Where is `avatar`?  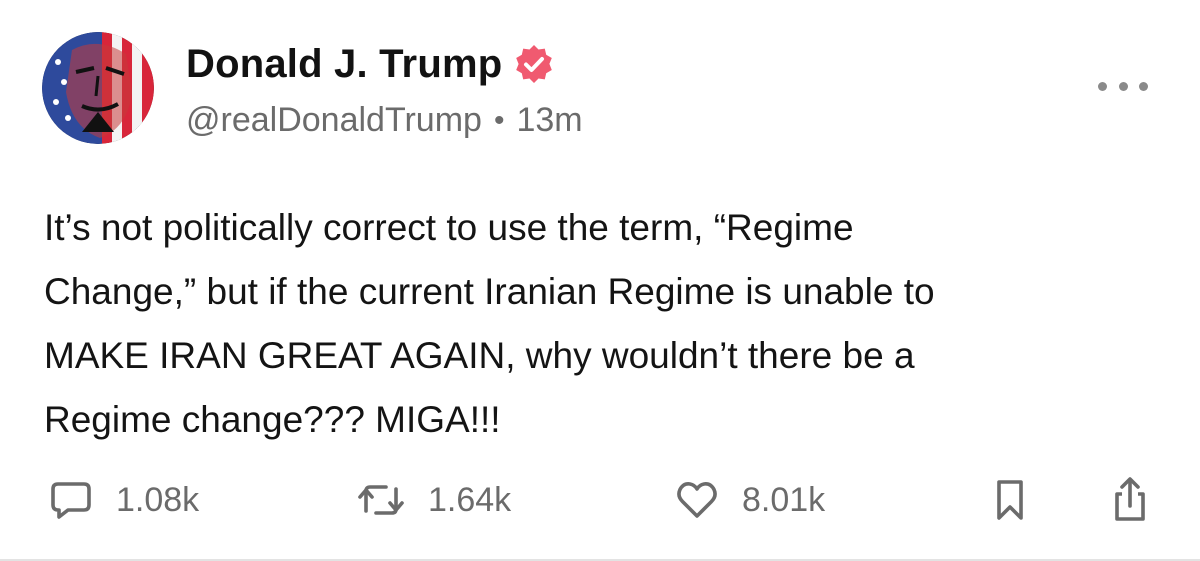
avatar is located at coordinates (98, 88).